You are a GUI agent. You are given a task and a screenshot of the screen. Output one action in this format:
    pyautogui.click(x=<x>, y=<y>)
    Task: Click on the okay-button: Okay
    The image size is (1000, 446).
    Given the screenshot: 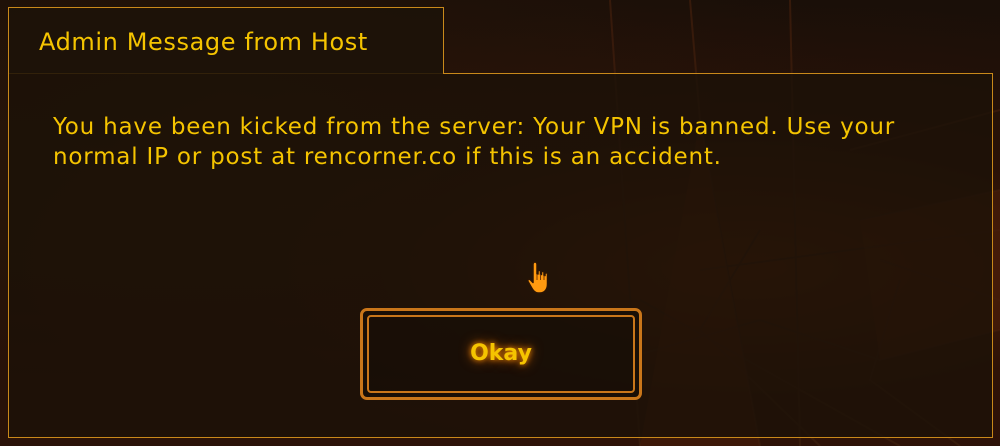 What is the action you would take?
    pyautogui.click(x=501, y=354)
    